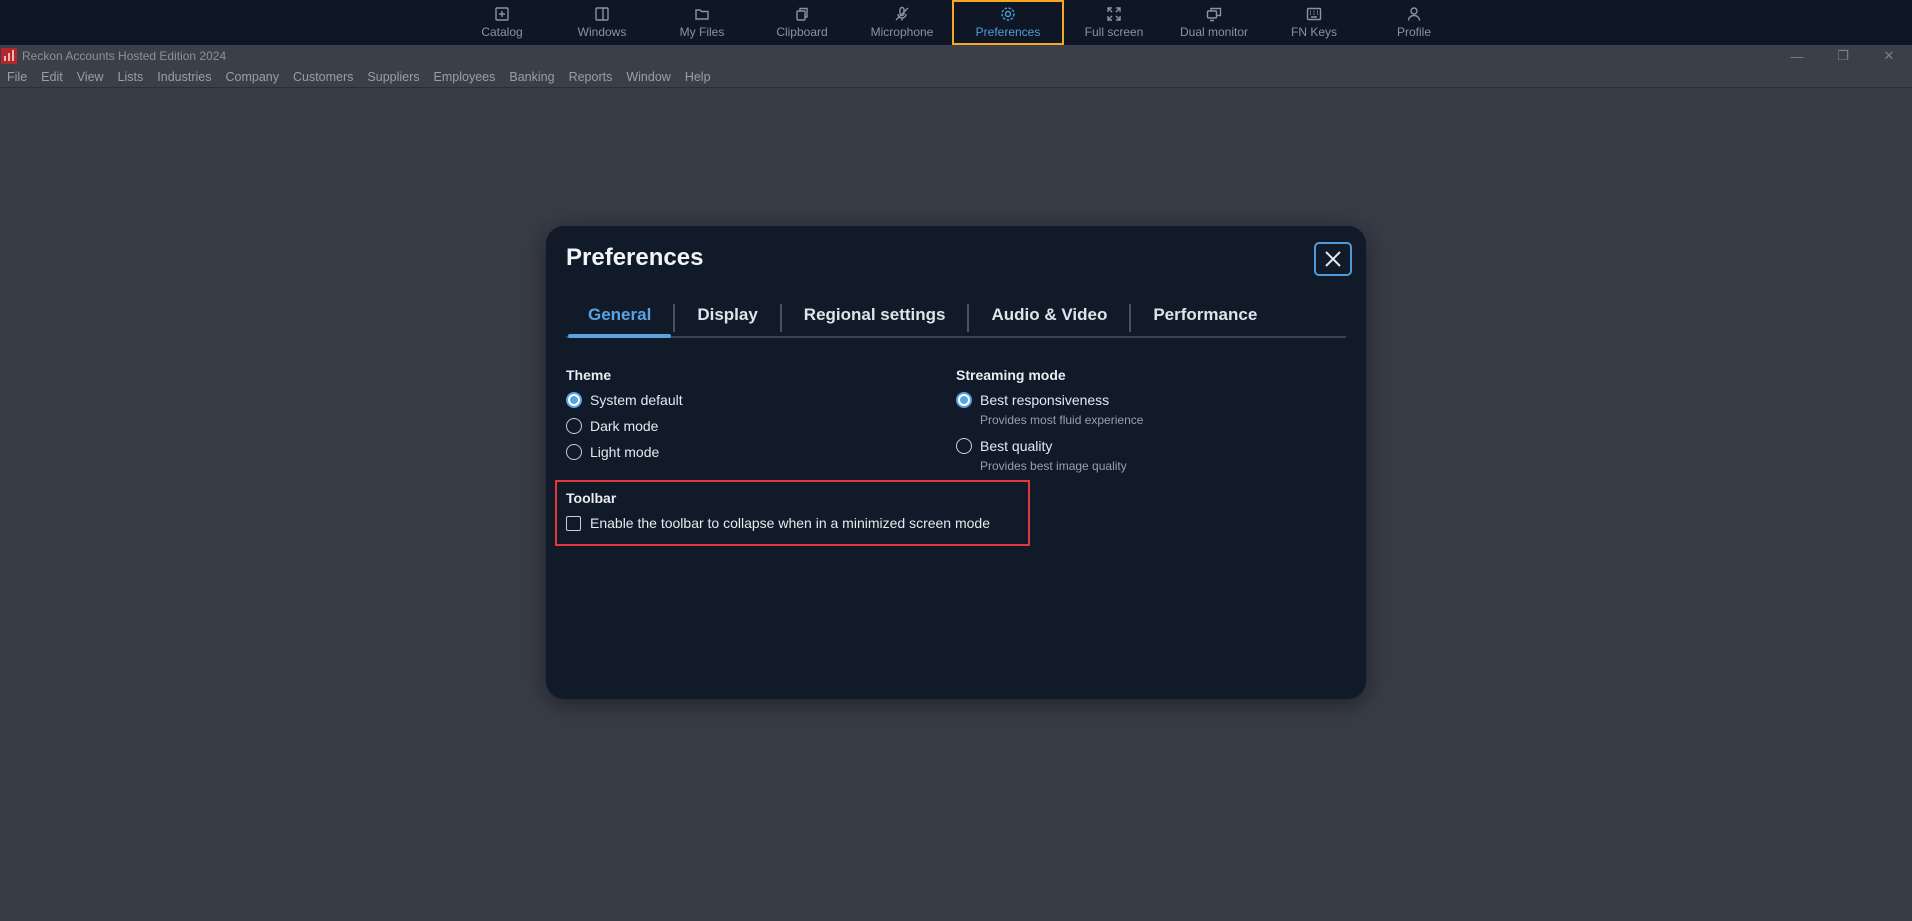  Describe the element at coordinates (17, 77) in the screenshot. I see `menu-file: File` at that location.